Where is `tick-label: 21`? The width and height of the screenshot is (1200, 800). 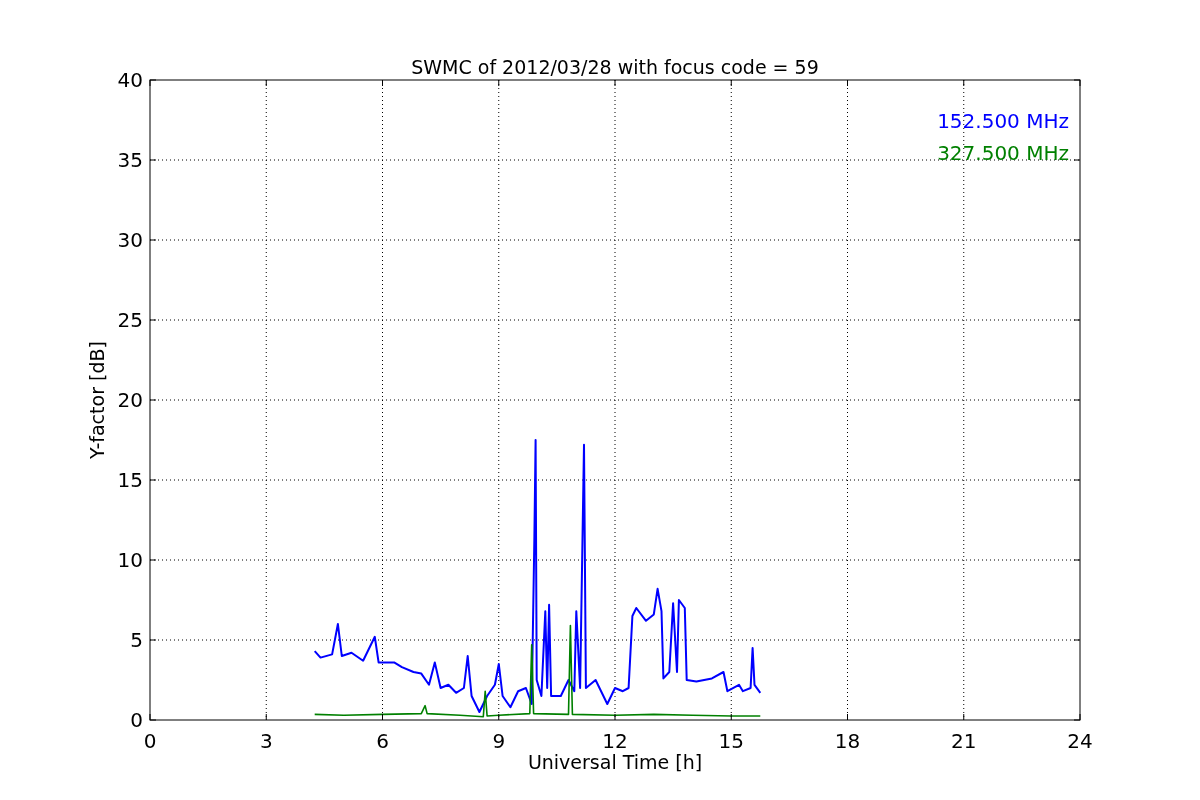 tick-label: 21 is located at coordinates (964, 741).